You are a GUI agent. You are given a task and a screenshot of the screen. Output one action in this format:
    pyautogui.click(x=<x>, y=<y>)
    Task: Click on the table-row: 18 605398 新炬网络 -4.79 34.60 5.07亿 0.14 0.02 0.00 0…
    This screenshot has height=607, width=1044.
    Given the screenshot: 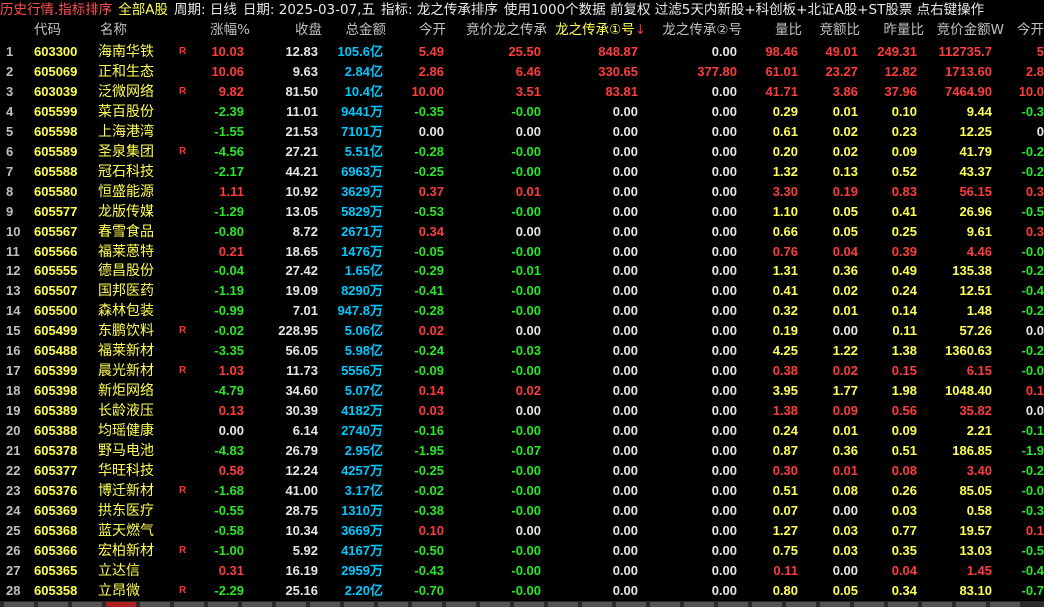 What is the action you would take?
    pyautogui.click(x=522, y=391)
    